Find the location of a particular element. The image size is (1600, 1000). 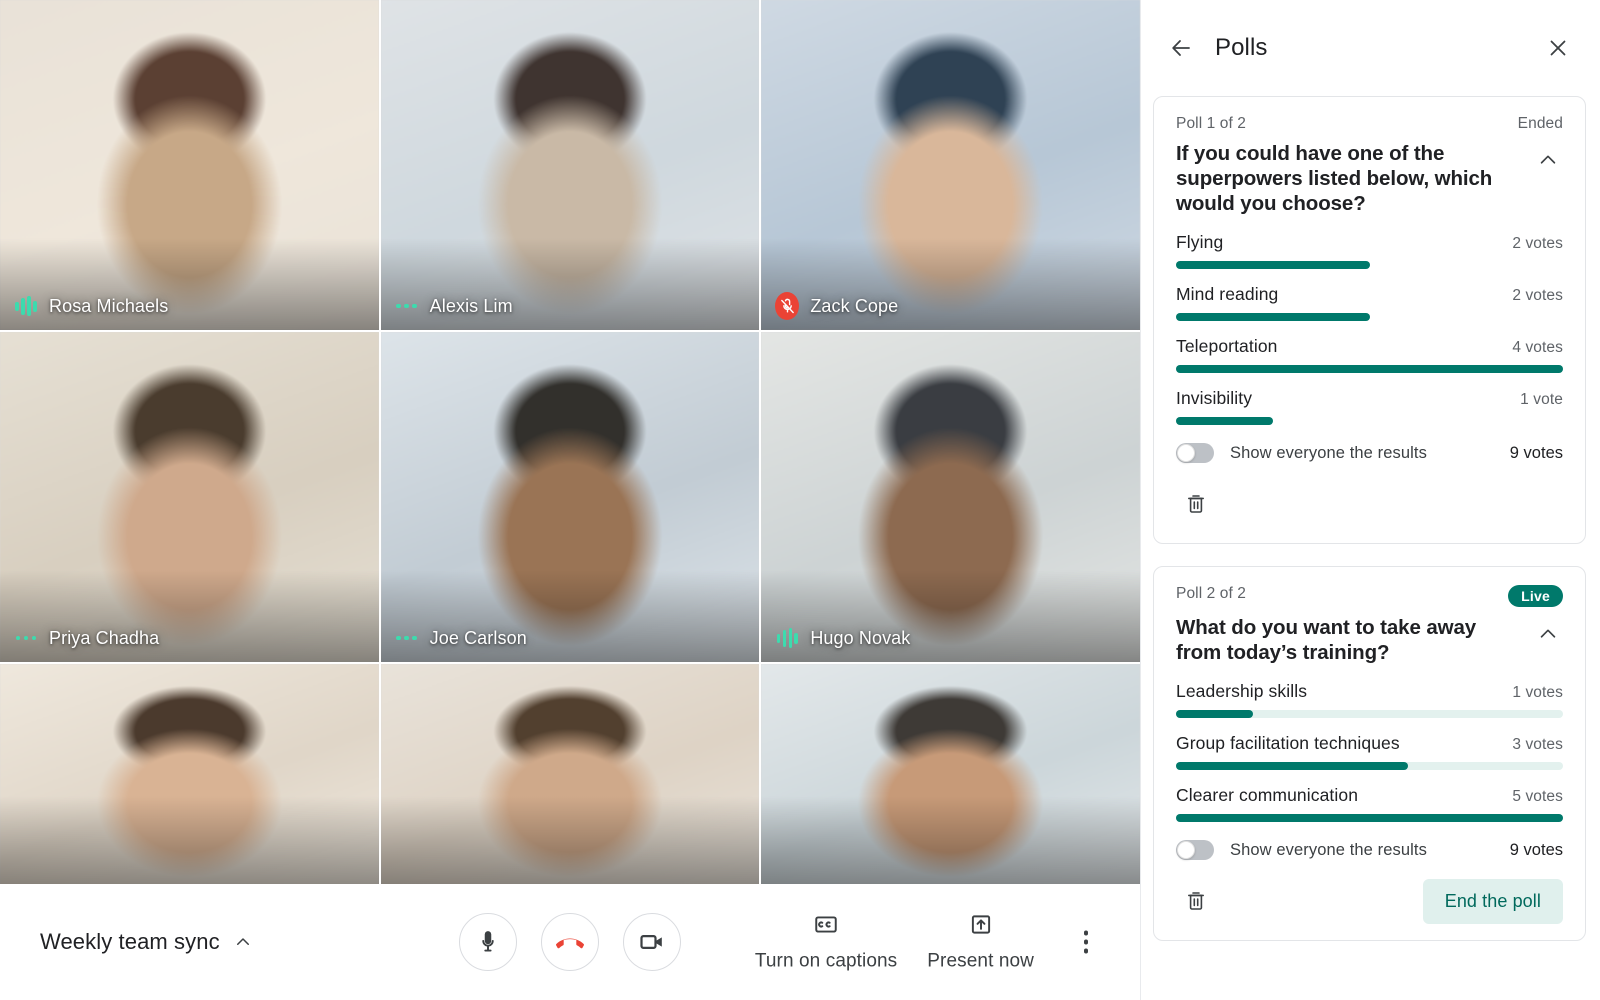

poll-card-footer: End the poll is located at coordinates (1369, 901).